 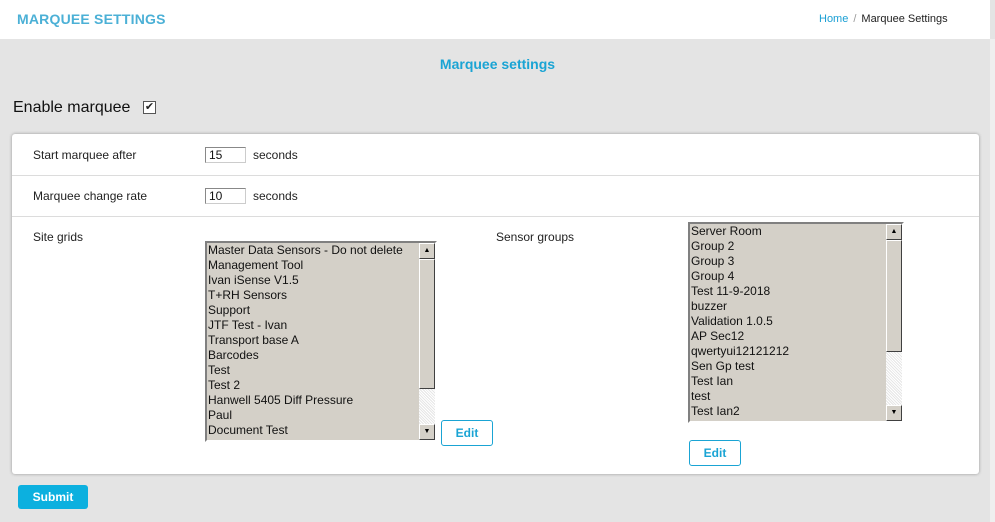 I want to click on list-option: test, so click(x=796, y=396).